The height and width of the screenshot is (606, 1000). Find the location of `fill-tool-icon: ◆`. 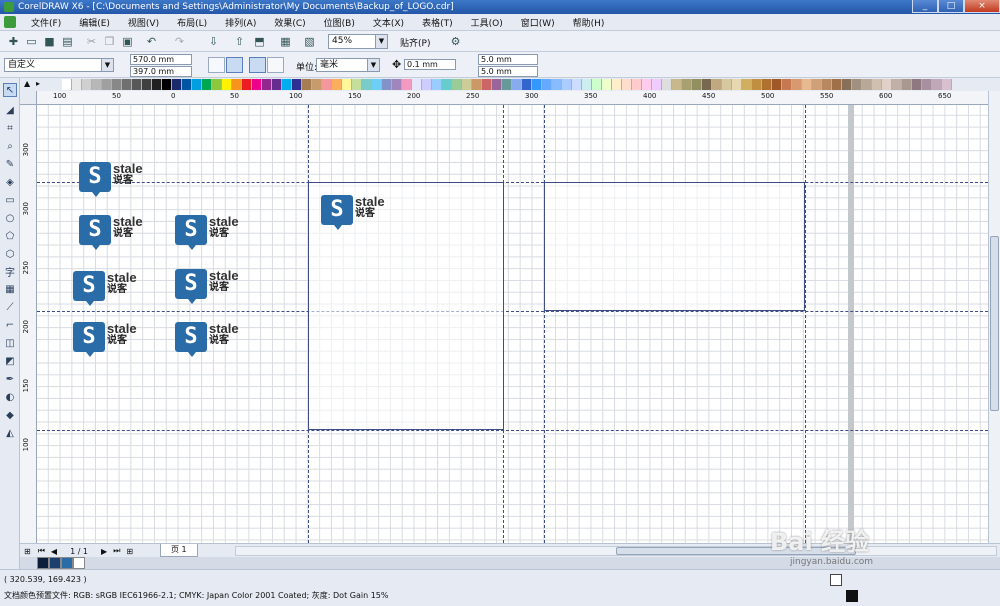

fill-tool-icon: ◆ is located at coordinates (10, 415).